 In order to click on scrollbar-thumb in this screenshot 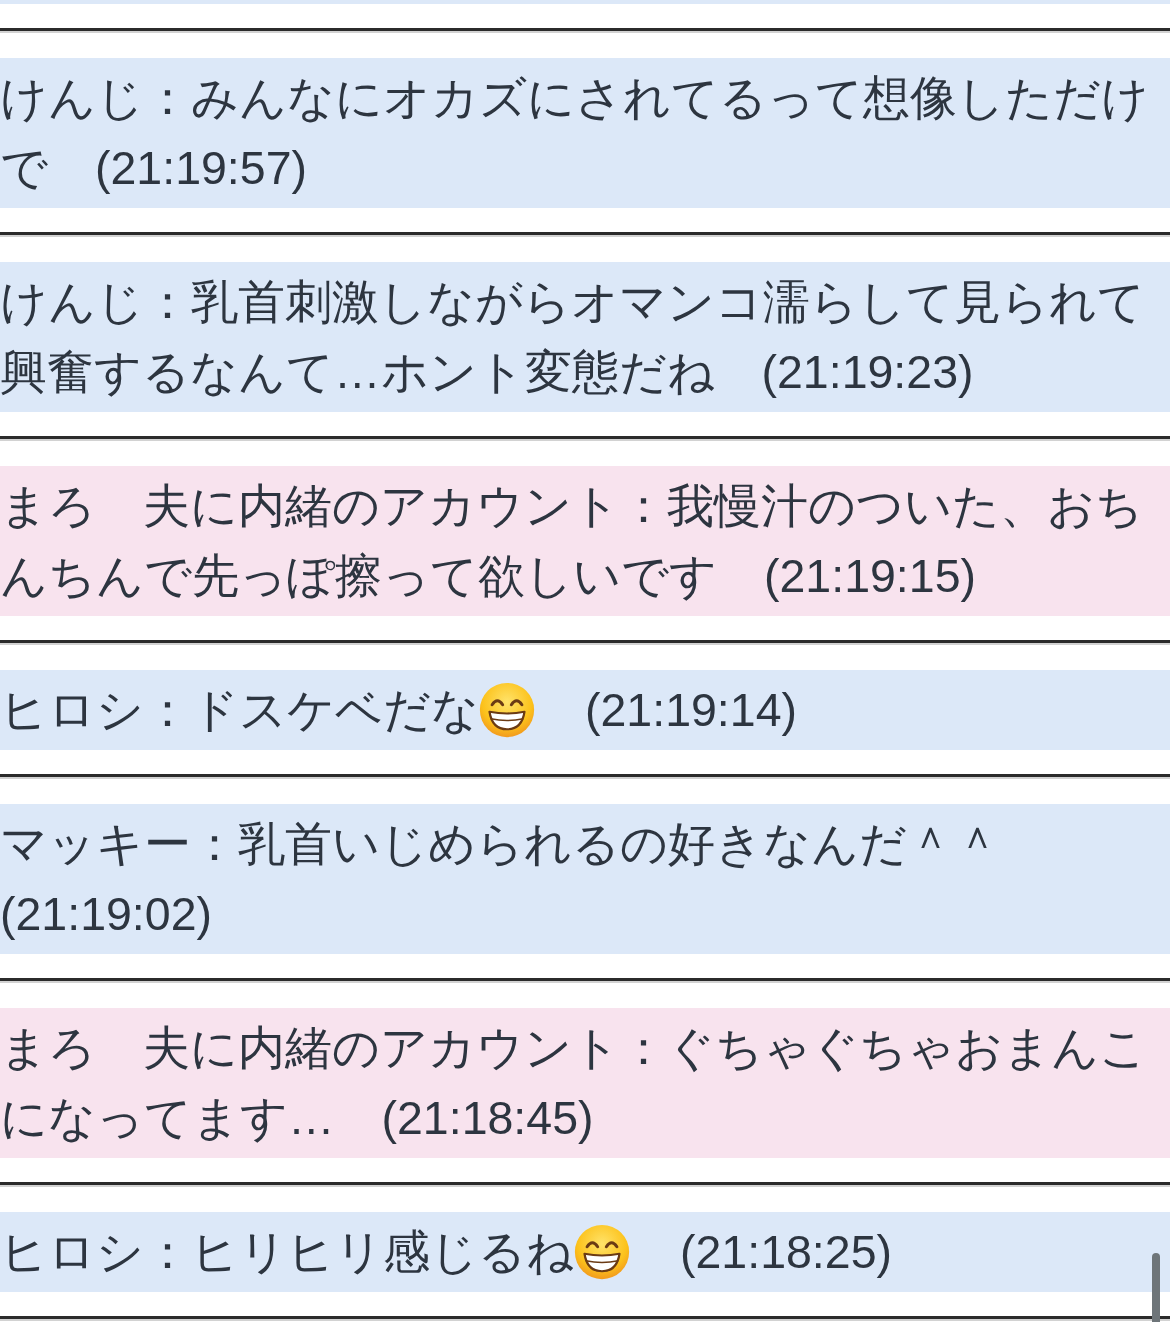, I will do `click(1156, 1287)`.